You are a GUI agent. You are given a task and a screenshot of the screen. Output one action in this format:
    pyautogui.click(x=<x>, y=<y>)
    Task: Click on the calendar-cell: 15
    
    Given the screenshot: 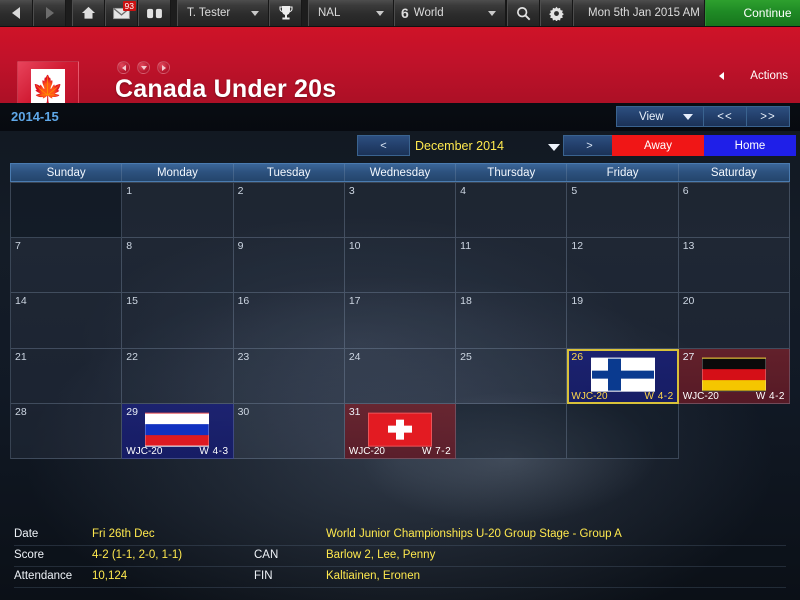 What is the action you would take?
    pyautogui.click(x=178, y=321)
    